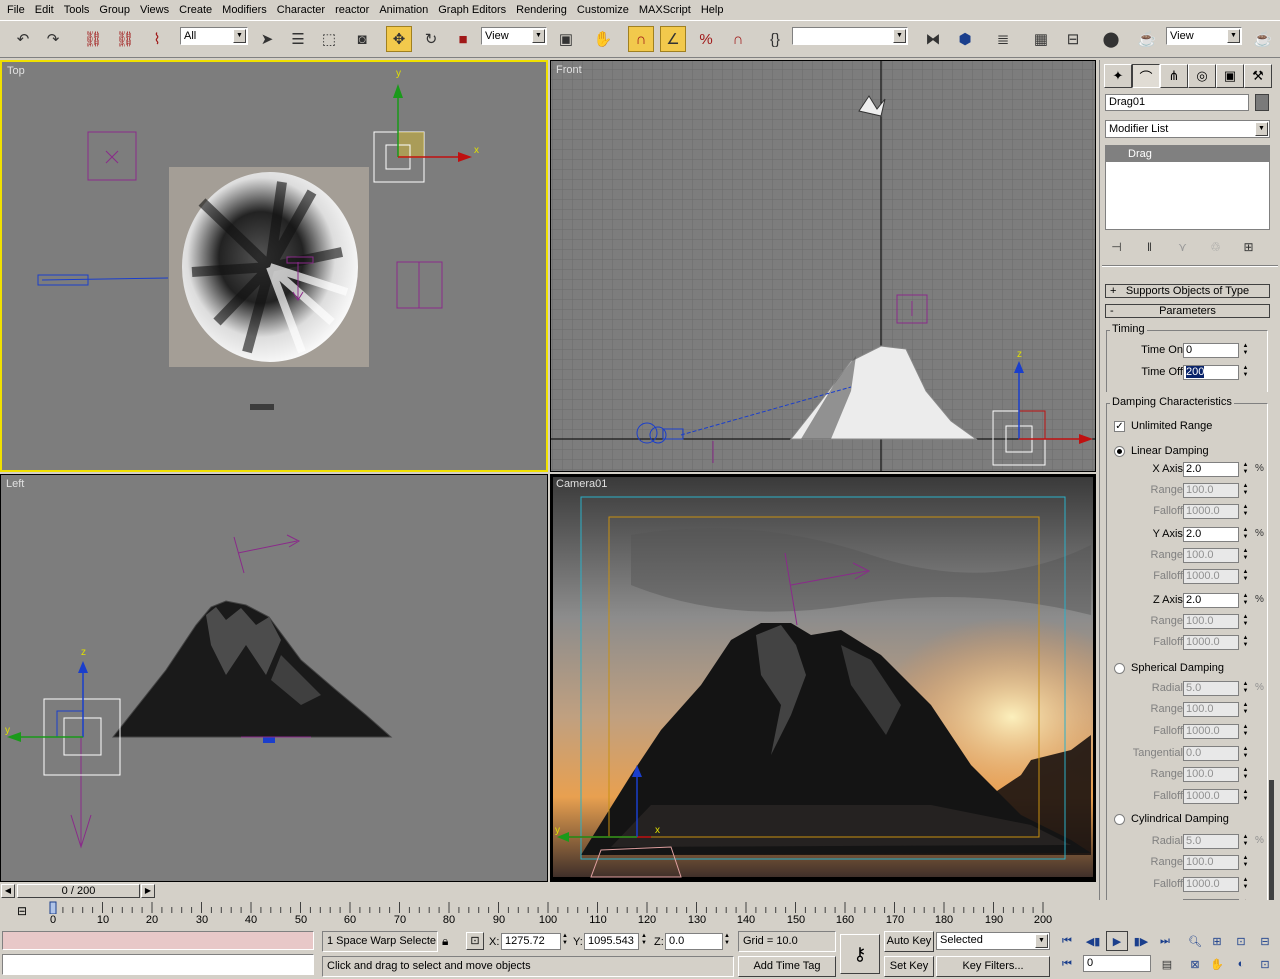 The width and height of the screenshot is (1280, 979). What do you see at coordinates (1165, 941) in the screenshot?
I see `go-to-end-icon: ⏭` at bounding box center [1165, 941].